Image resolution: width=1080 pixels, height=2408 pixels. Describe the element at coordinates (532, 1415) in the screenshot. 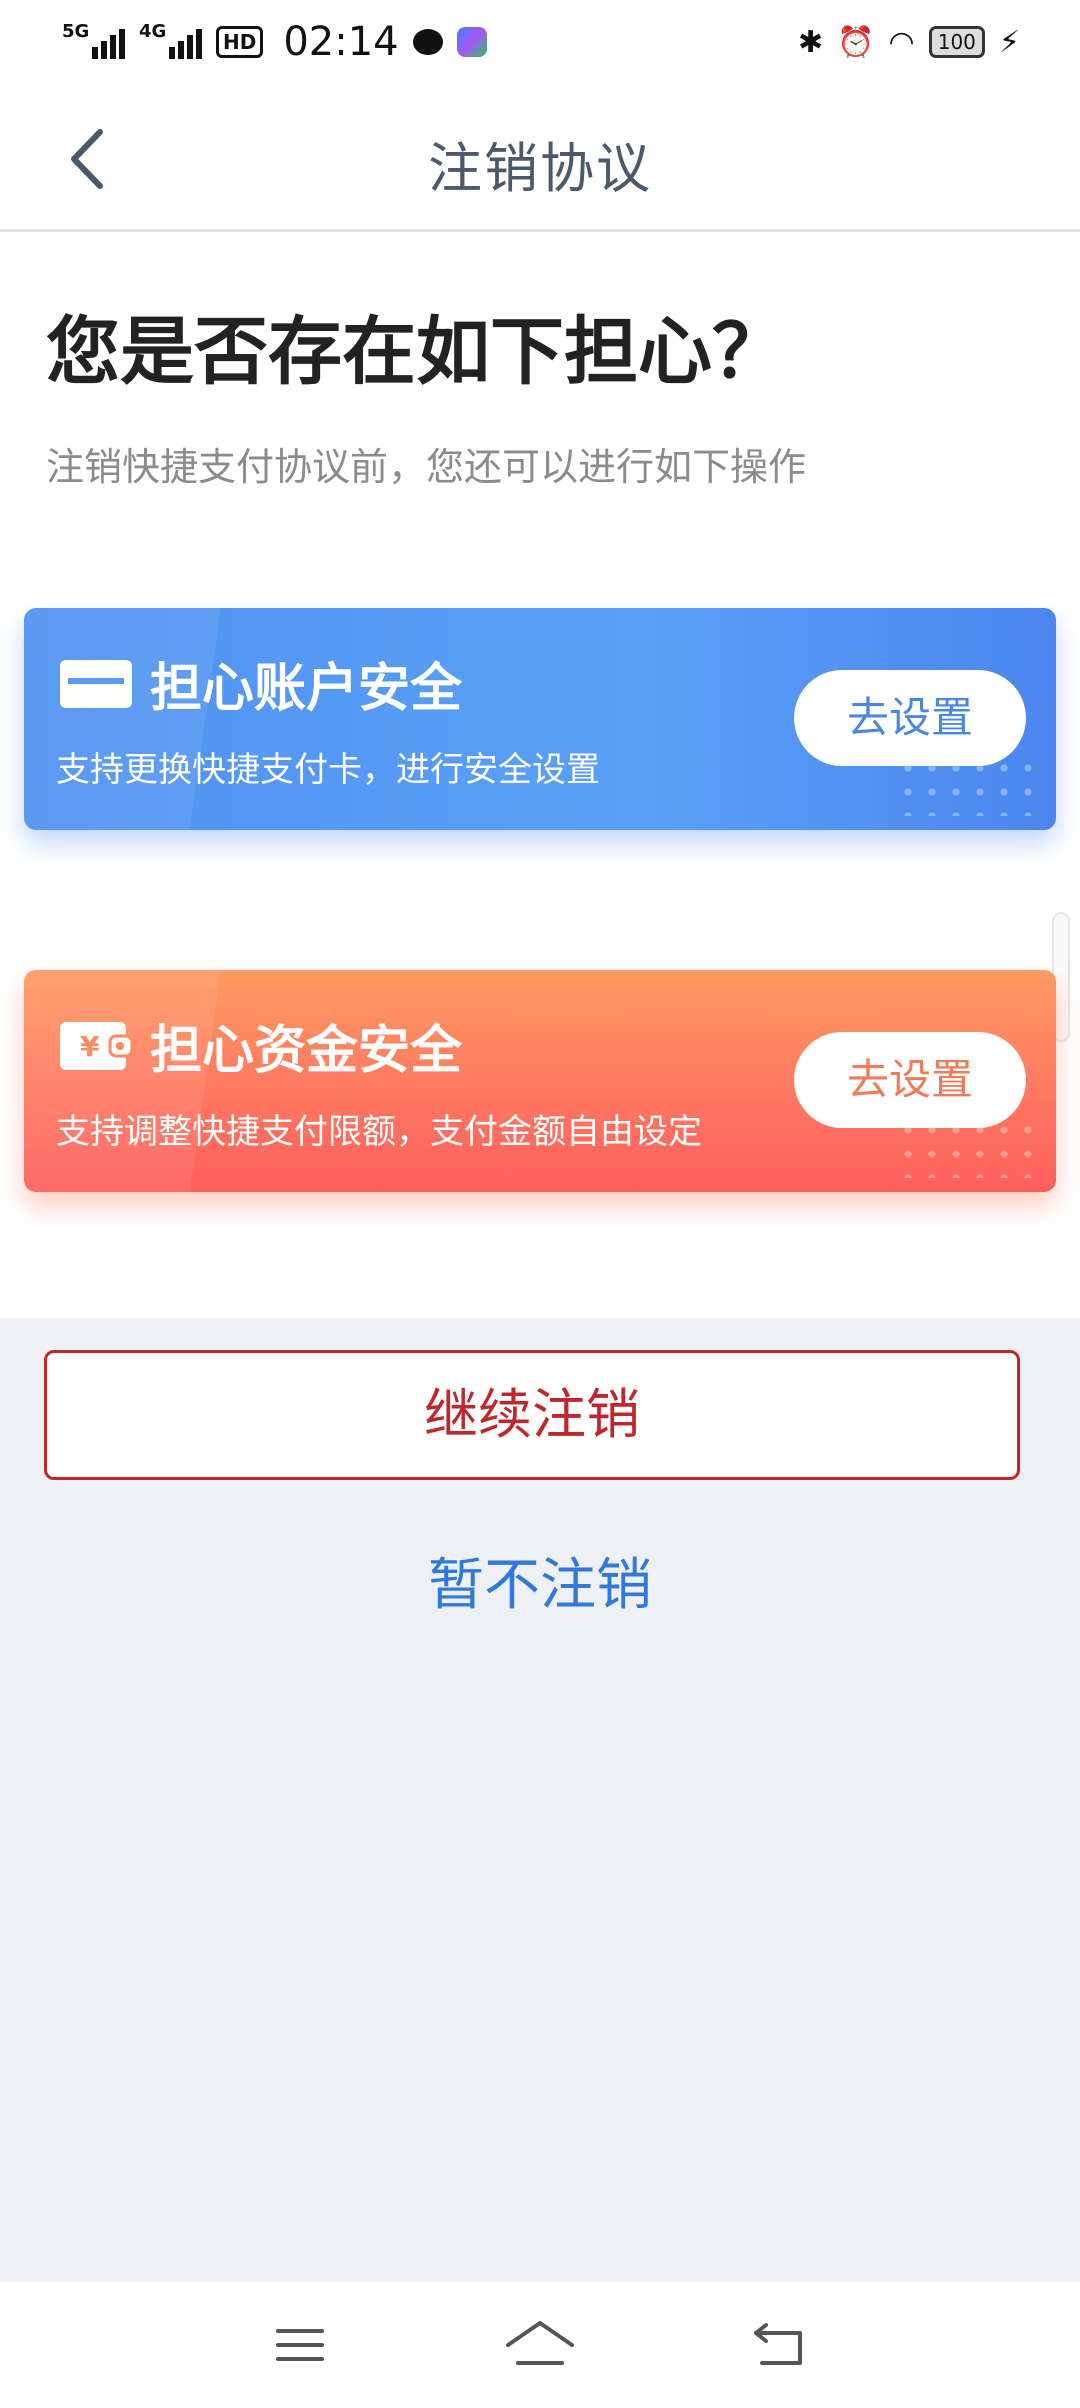

I see `continue-cancel-button: 继续注销` at that location.